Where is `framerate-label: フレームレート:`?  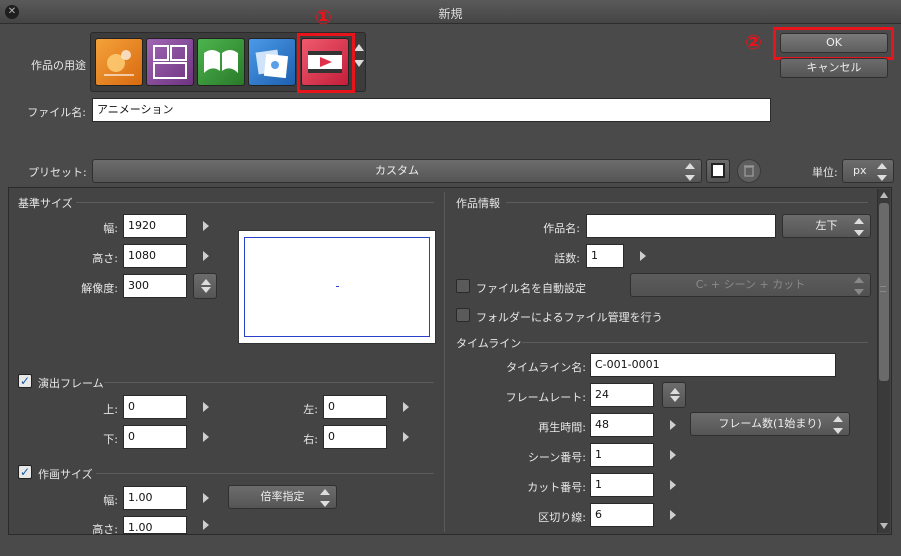
framerate-label: フレームレート: is located at coordinates (545, 397).